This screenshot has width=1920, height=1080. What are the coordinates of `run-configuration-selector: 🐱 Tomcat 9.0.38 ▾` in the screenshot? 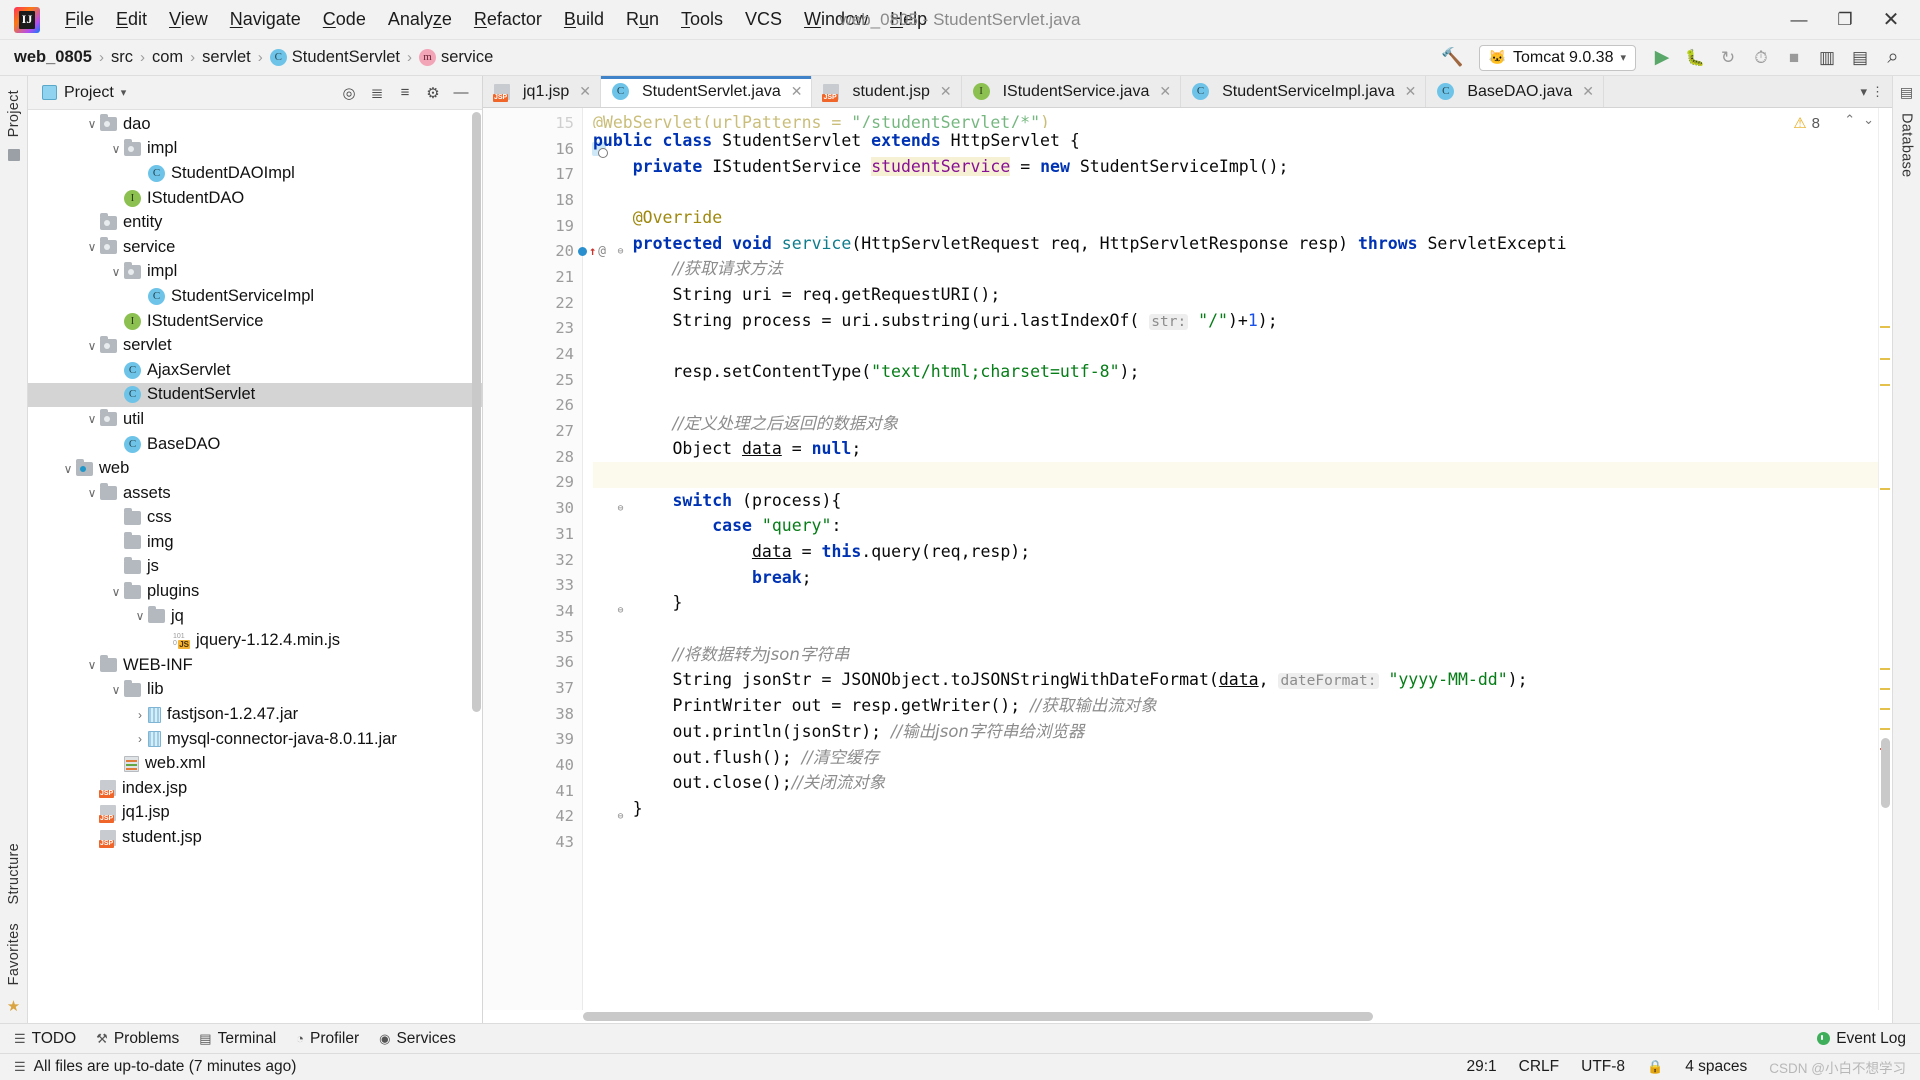 It's located at (1557, 57).